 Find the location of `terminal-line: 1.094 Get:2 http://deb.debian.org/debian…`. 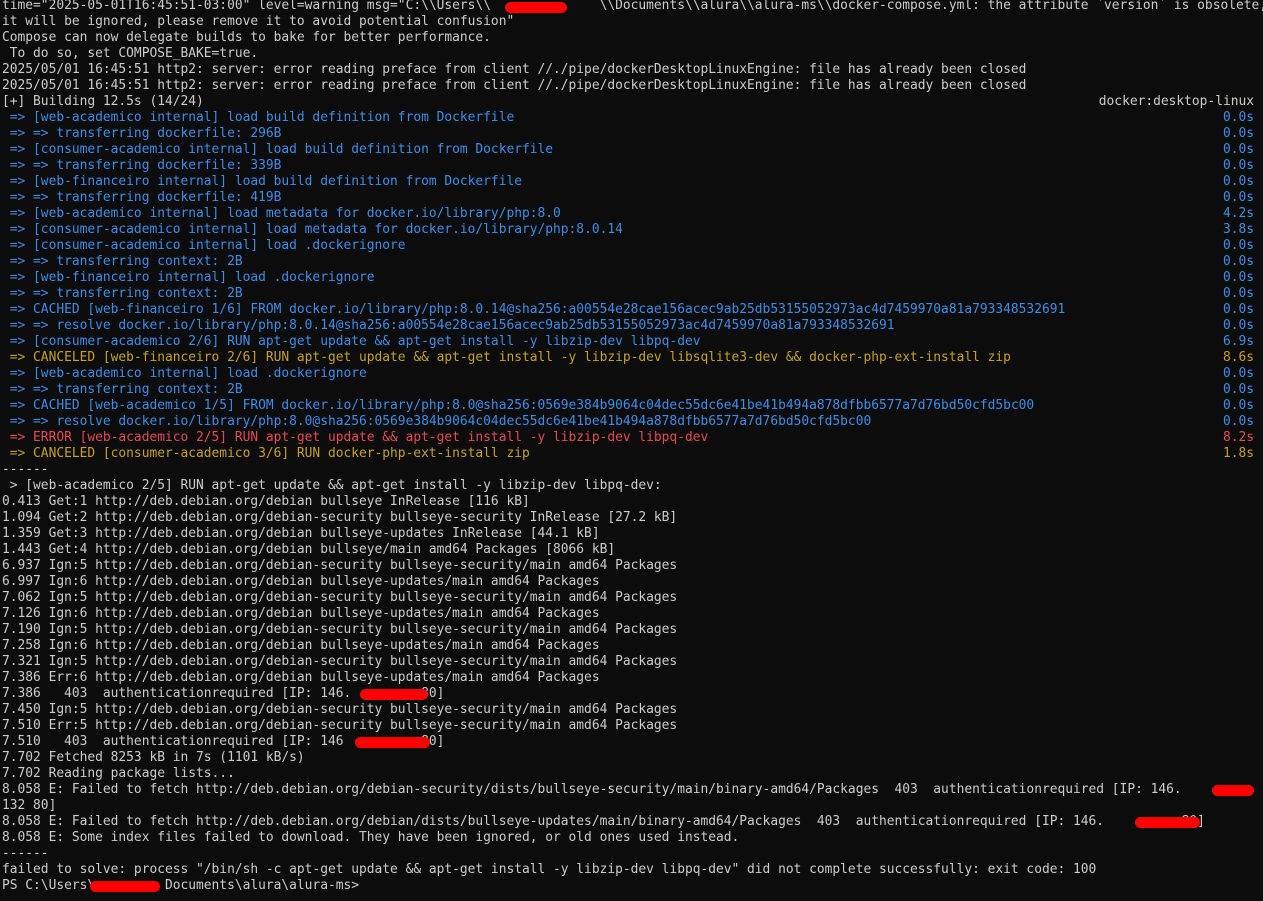

terminal-line: 1.094 Get:2 http://deb.debian.org/debian… is located at coordinates (628, 518).